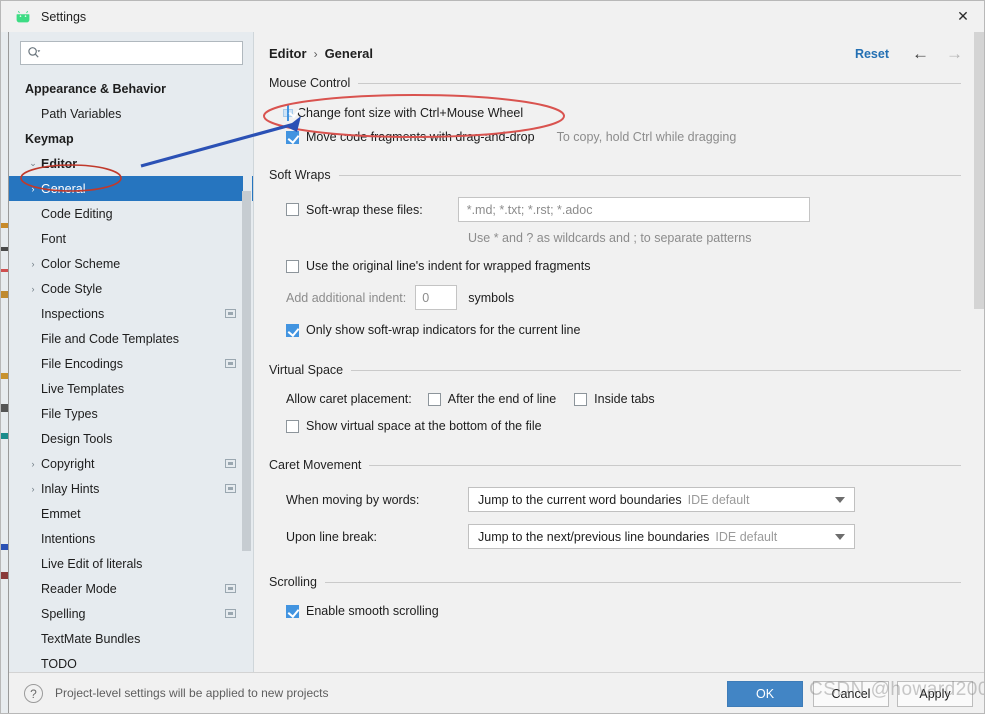 Image resolution: width=985 pixels, height=714 pixels. What do you see at coordinates (131, 88) in the screenshot?
I see `sidebar-item-appearance-behavior: Appearance & Behavior` at bounding box center [131, 88].